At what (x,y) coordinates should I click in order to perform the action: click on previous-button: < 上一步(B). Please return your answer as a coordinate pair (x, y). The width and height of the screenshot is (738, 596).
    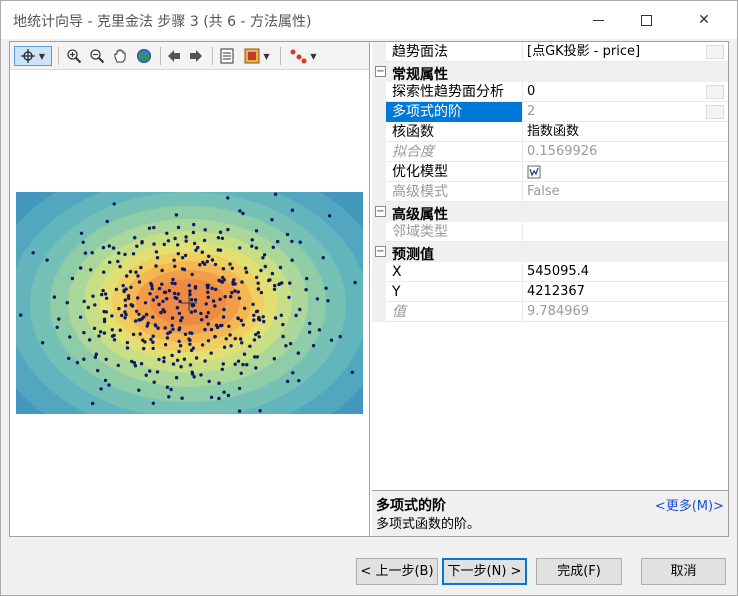
    Looking at the image, I should click on (397, 571).